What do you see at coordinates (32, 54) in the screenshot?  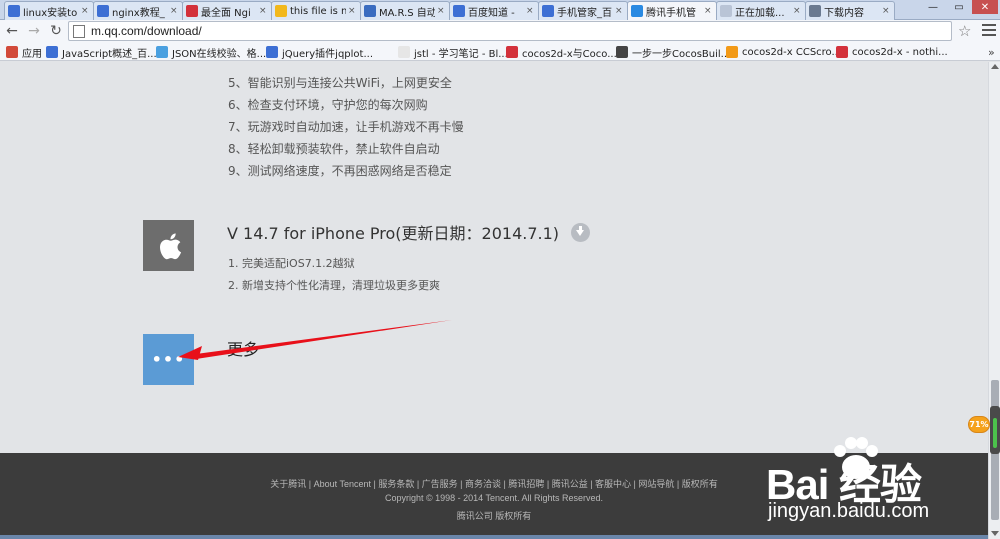 I see `bookmark-label: 应用` at bounding box center [32, 54].